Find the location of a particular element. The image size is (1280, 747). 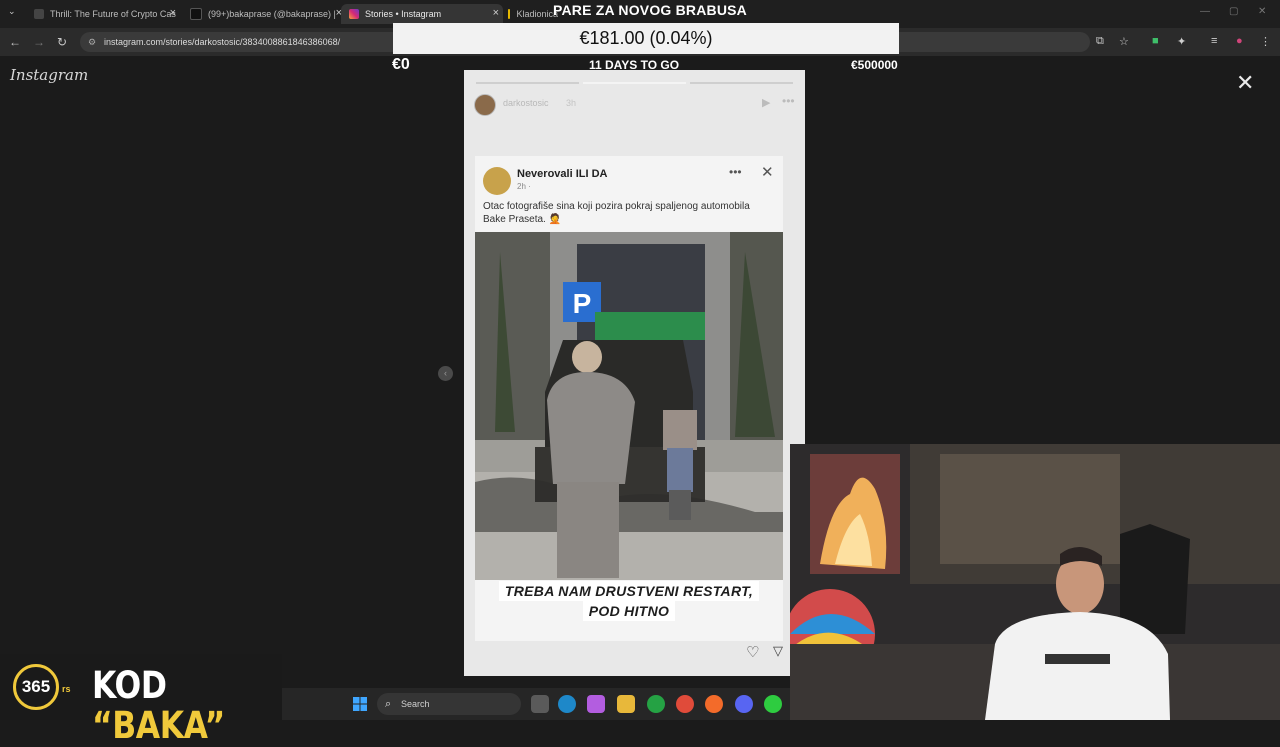

tab-title: Kladionica is located at coordinates (537, 14).